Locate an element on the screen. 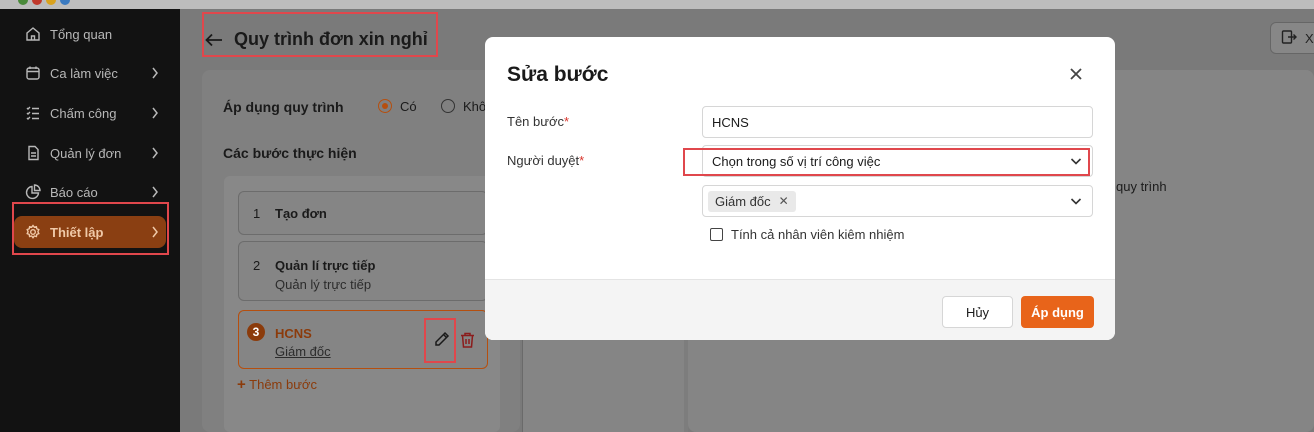  approver-label: Người duyệt* is located at coordinates (545, 160).